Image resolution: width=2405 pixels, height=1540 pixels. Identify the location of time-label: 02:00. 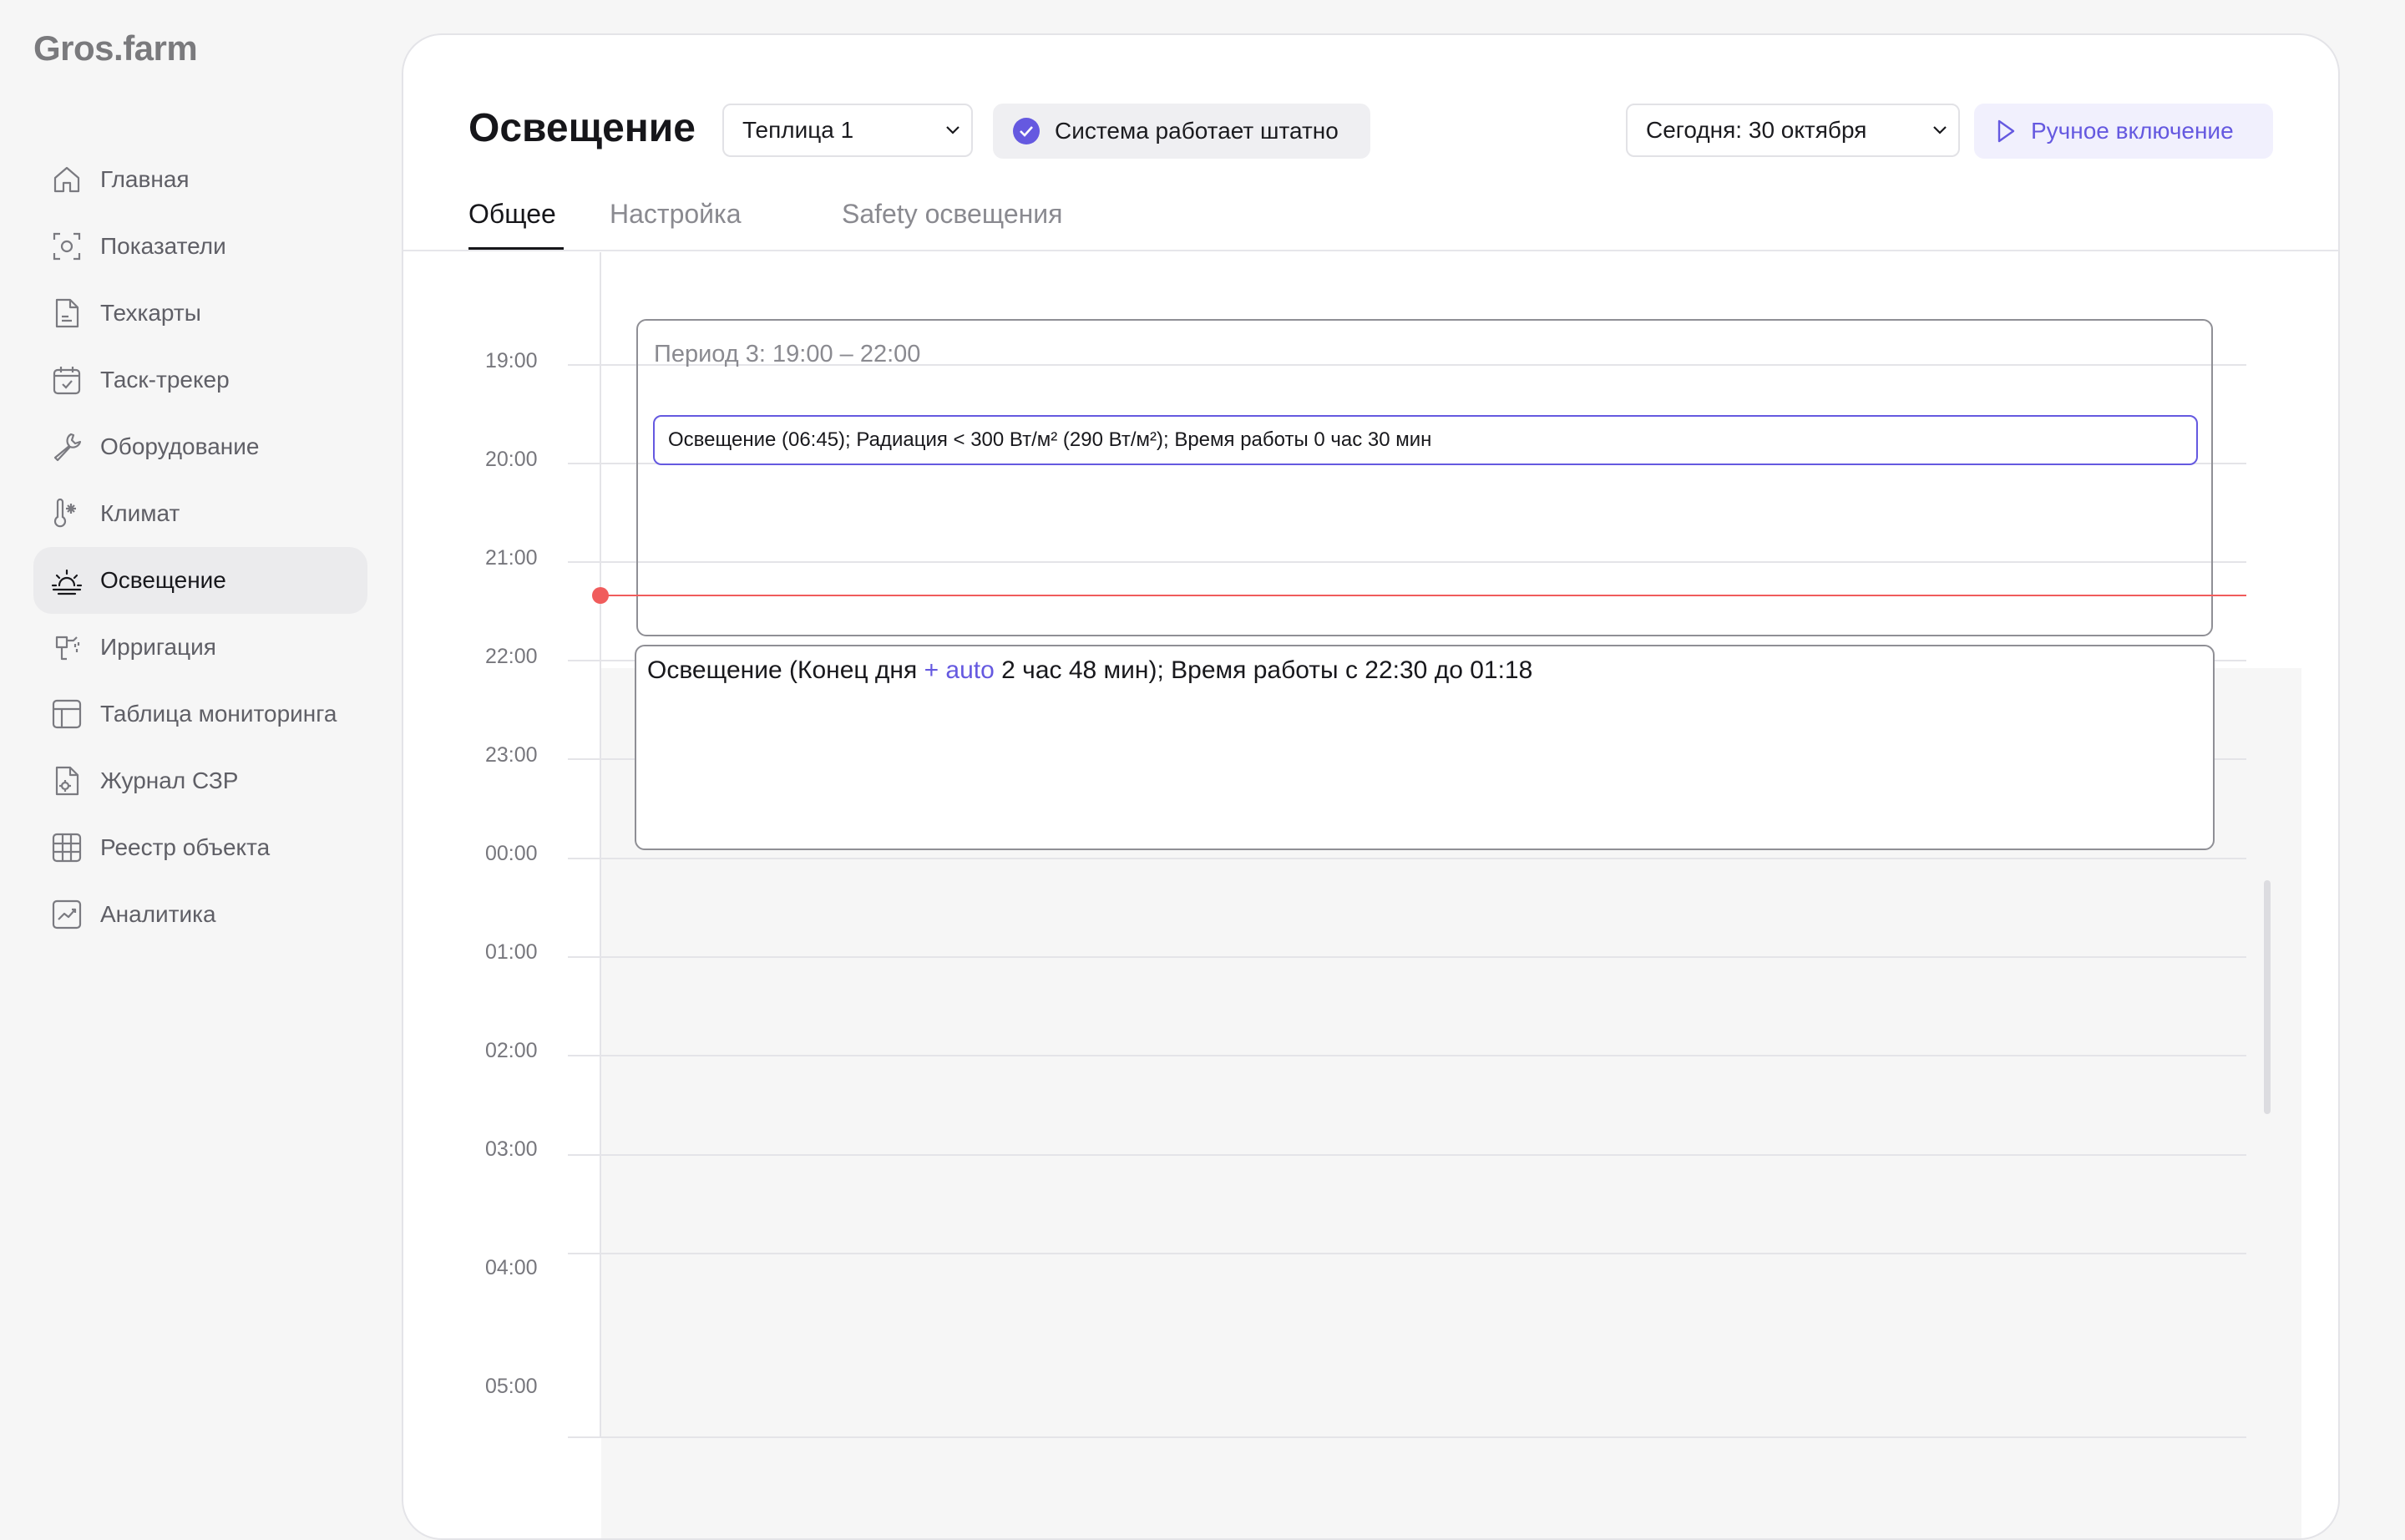
(511, 1050).